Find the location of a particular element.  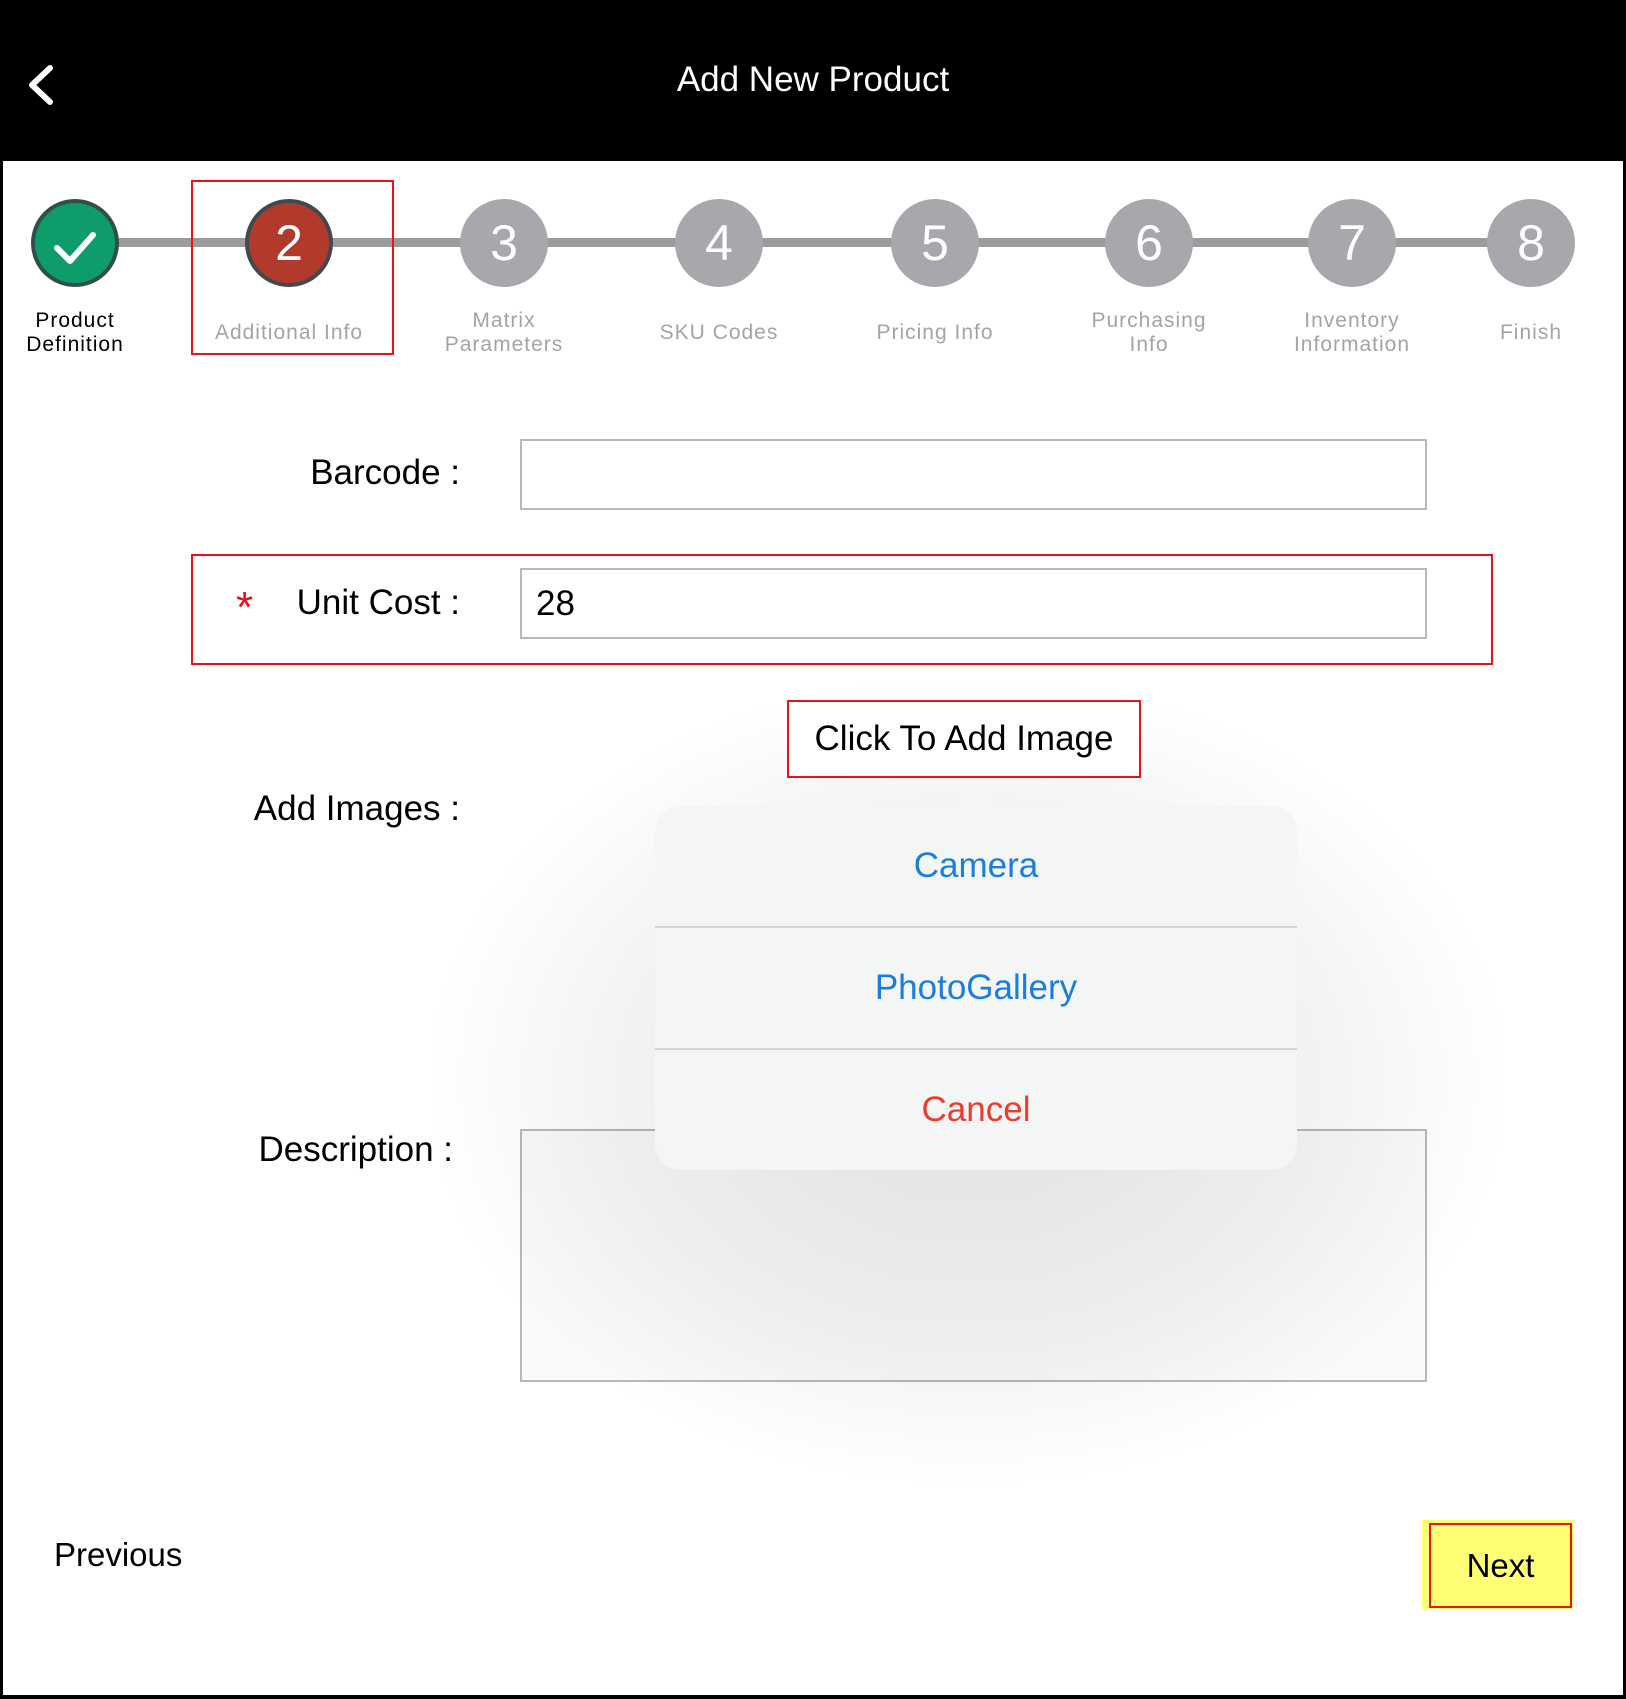

page-title: Add New Product is located at coordinates (813, 79).